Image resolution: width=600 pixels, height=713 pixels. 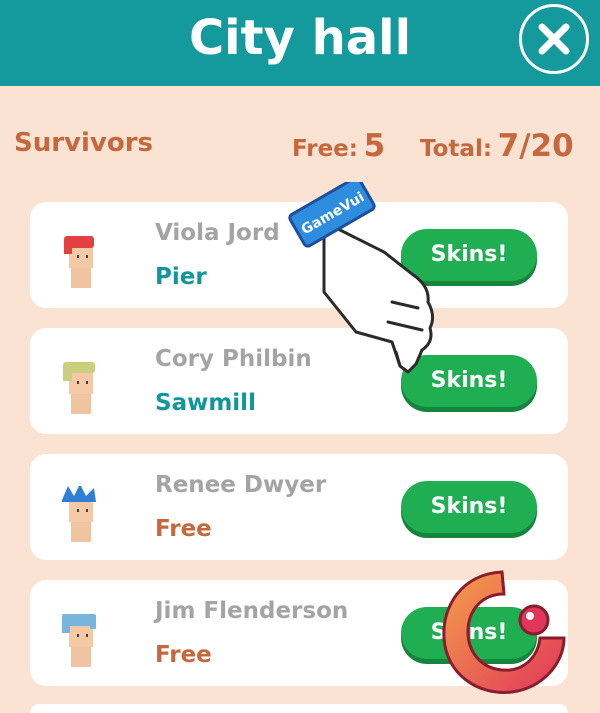 What do you see at coordinates (456, 149) in the screenshot?
I see `total-label: Total:` at bounding box center [456, 149].